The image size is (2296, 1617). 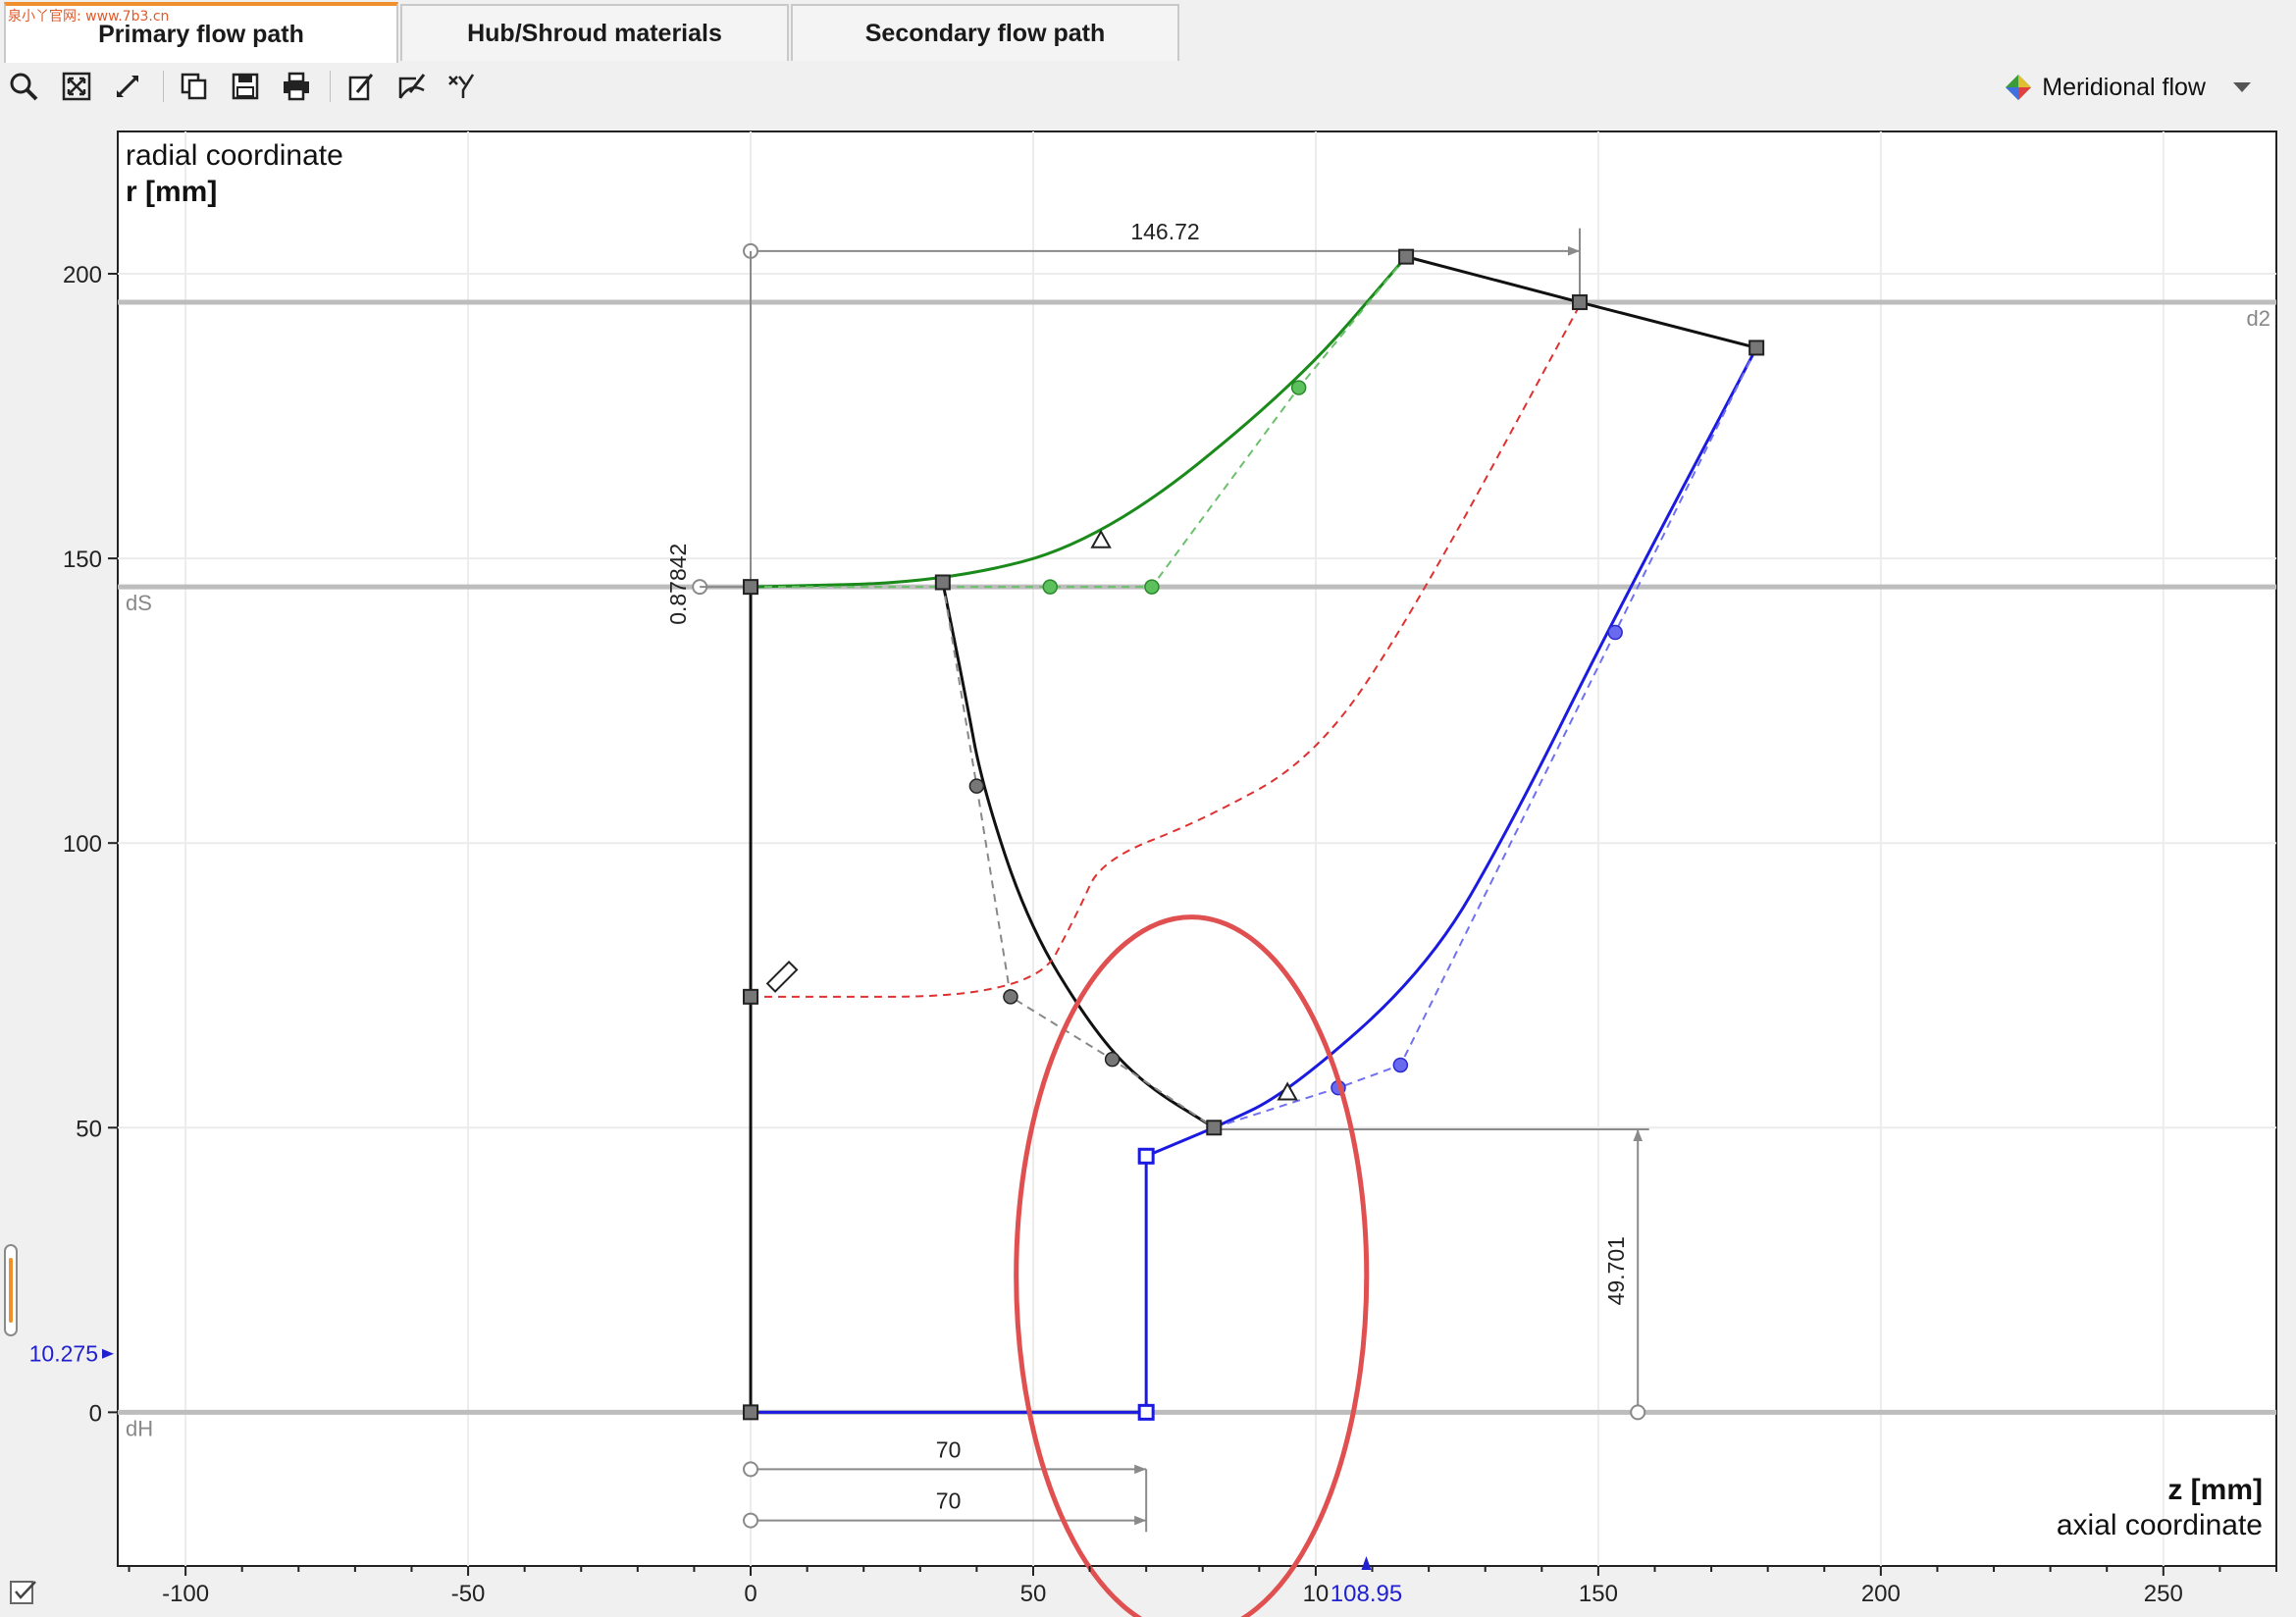 I want to click on y-tick-label: 100, so click(x=82, y=844).